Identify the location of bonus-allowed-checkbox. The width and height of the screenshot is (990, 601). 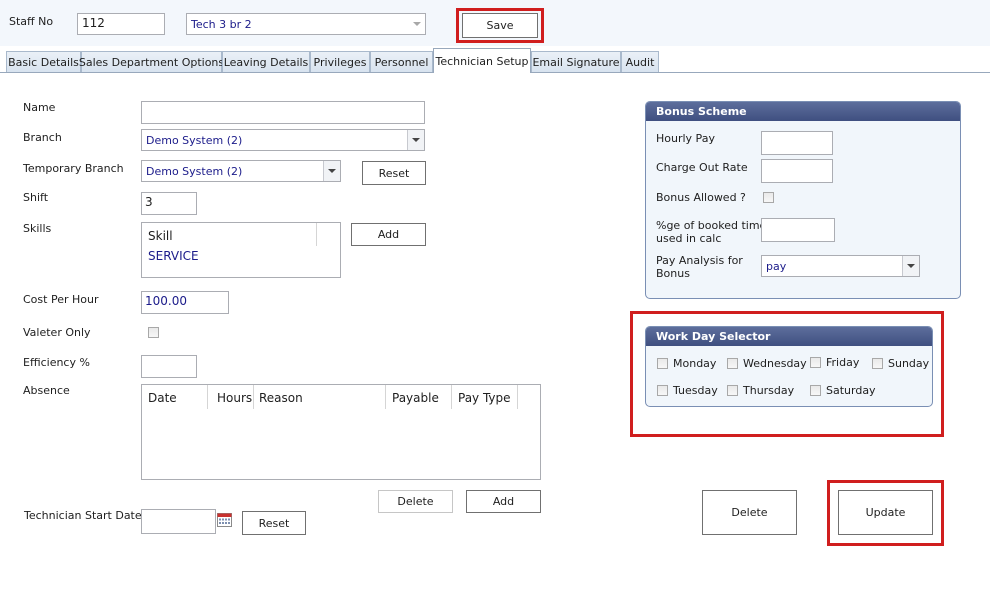
(768, 197).